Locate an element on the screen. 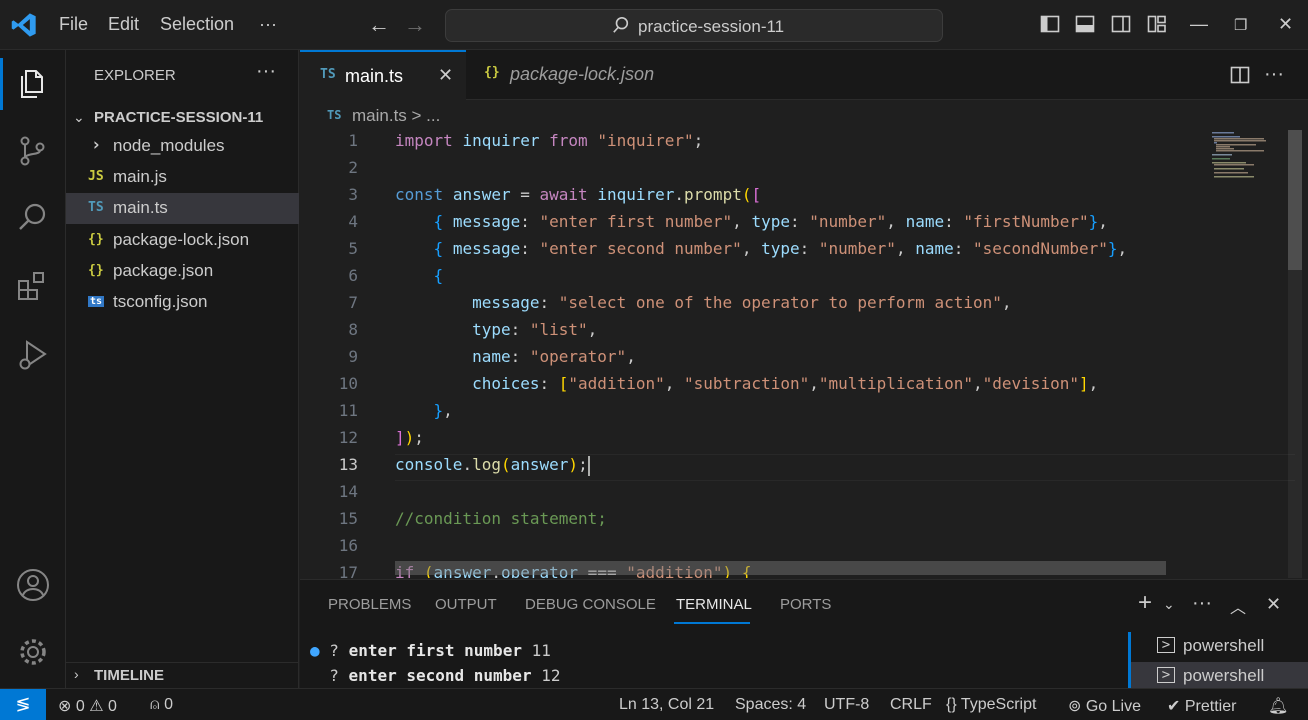 The width and height of the screenshot is (1308, 720). terminal-icon: > is located at coordinates (1166, 645).